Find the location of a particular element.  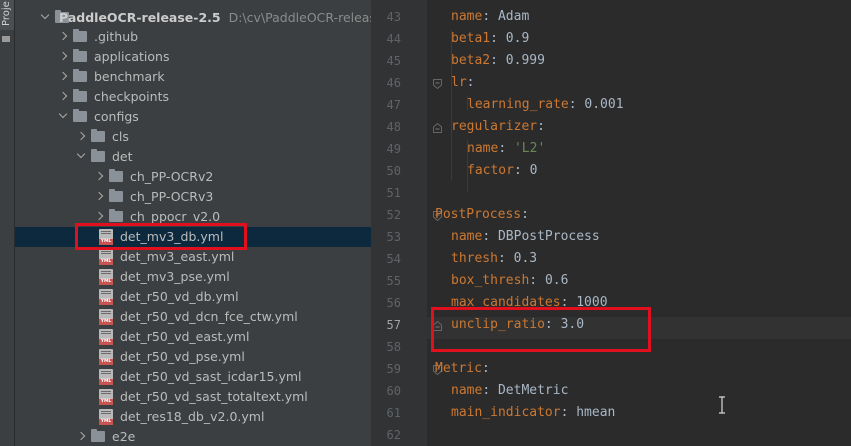

tree-row: benchmark is located at coordinates (193, 77).